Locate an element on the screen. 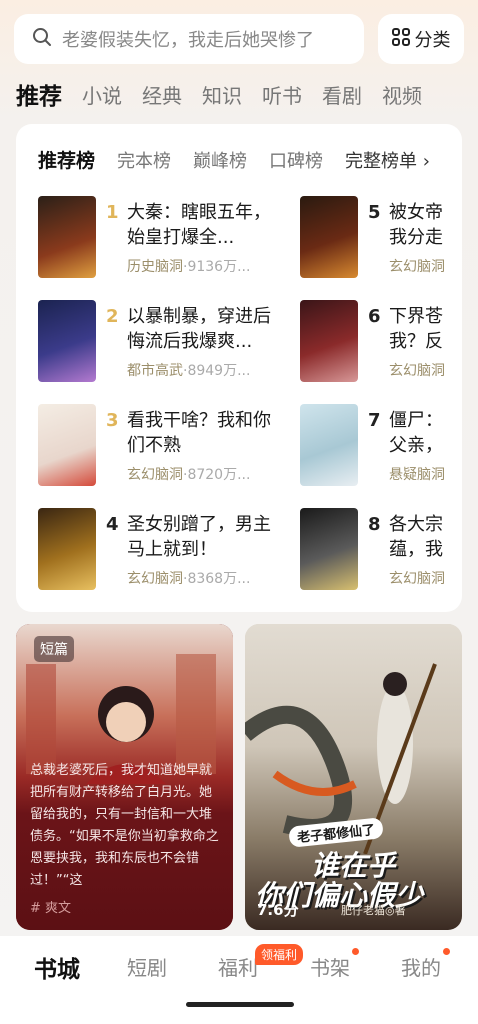 Image resolution: width=478 pixels, height=1024 pixels. rank-number: 5 is located at coordinates (374, 212).